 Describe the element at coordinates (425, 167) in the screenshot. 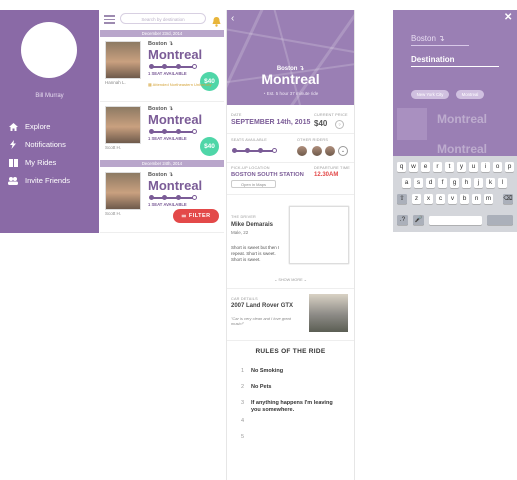

I see `key-e: e` at that location.